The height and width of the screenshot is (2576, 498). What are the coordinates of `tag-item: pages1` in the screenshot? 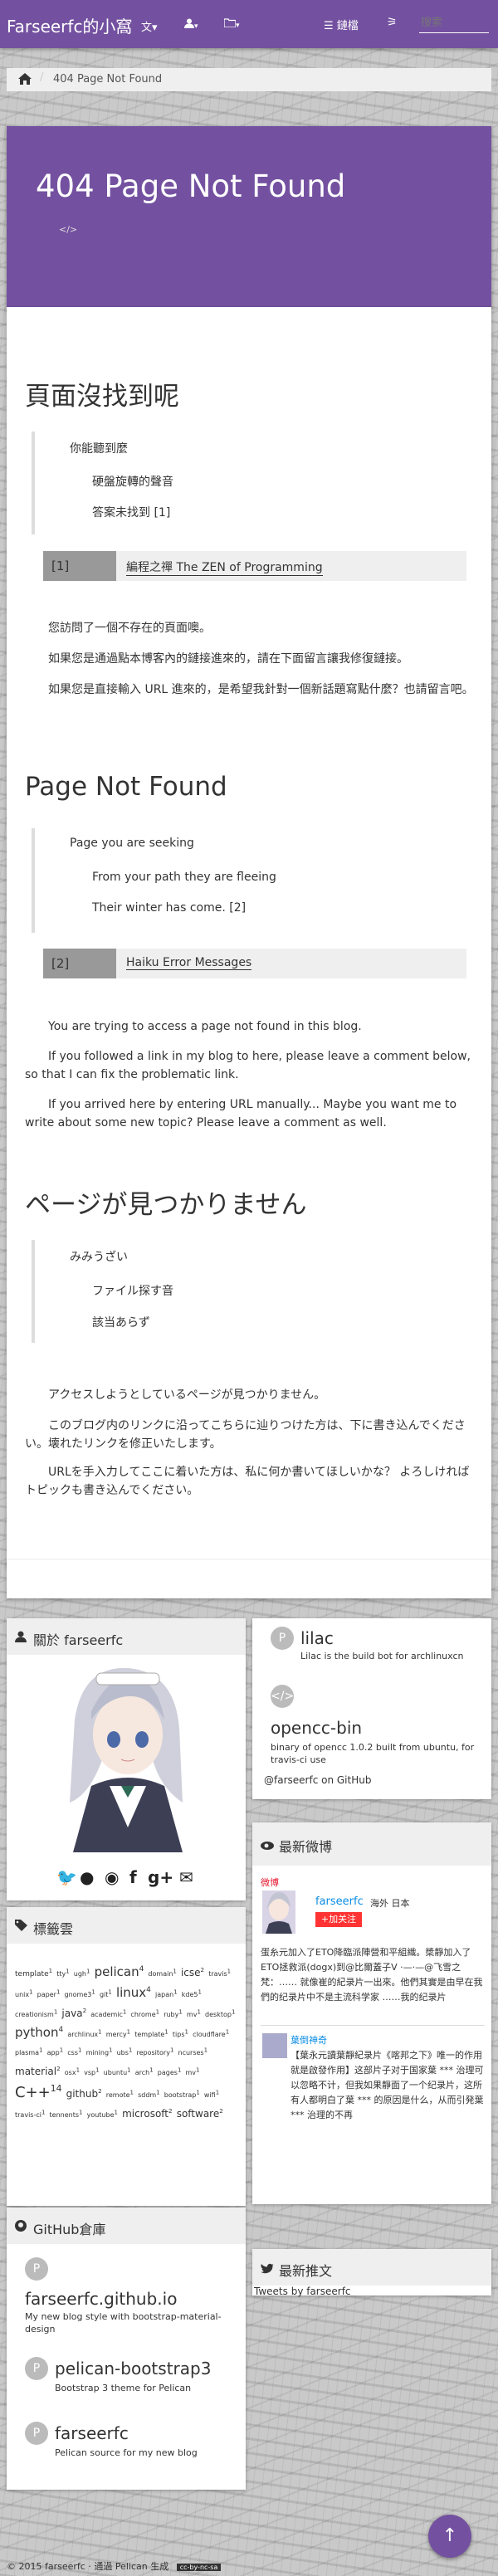 It's located at (170, 2071).